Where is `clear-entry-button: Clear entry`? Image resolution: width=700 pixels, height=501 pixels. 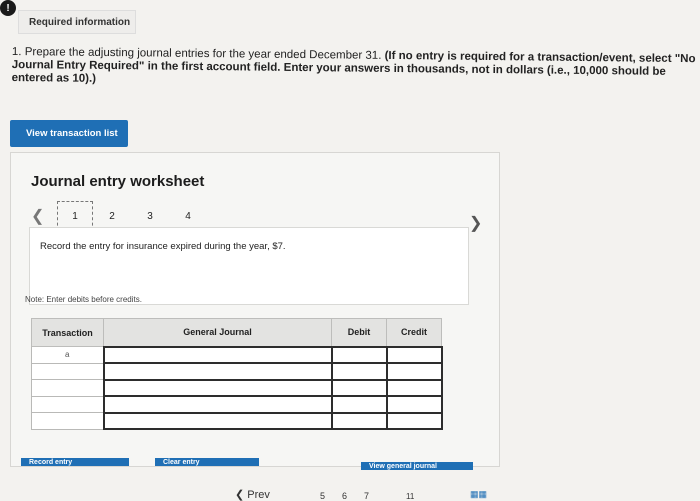 clear-entry-button: Clear entry is located at coordinates (207, 462).